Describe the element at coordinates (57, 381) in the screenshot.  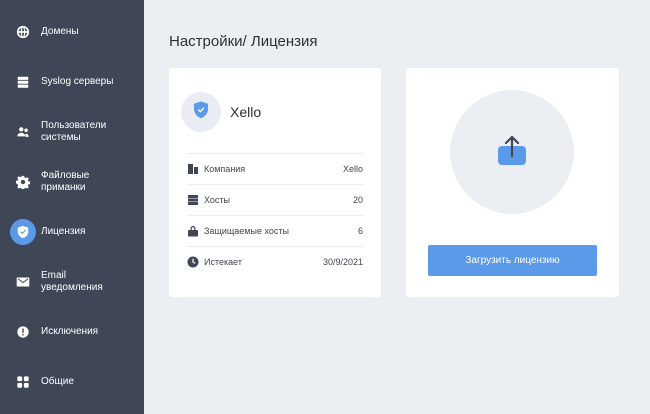
I see `sidebar-item-label: Общие` at that location.